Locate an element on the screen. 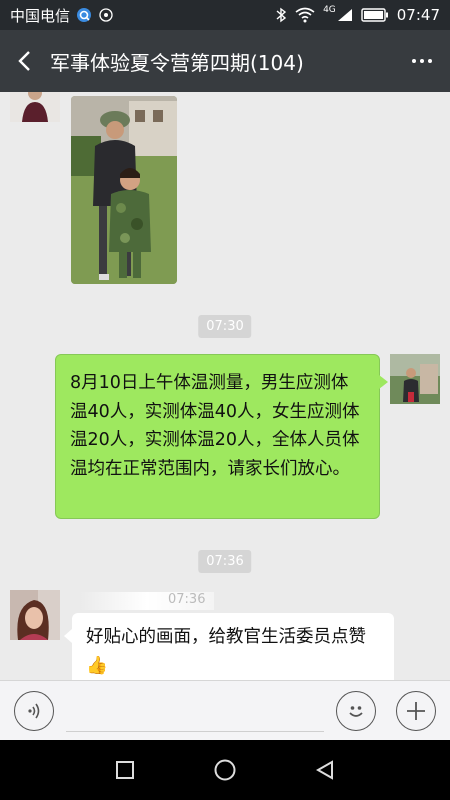  system-nav-bar is located at coordinates (225, 770).